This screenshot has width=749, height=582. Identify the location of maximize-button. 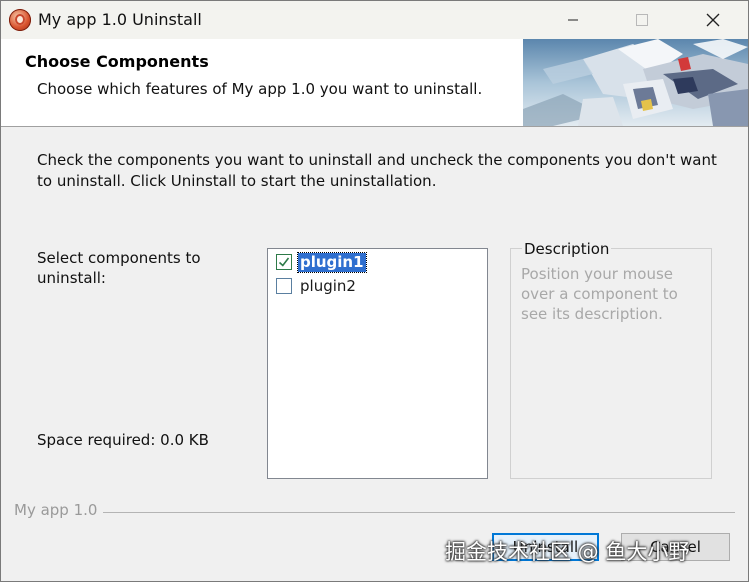
(642, 20).